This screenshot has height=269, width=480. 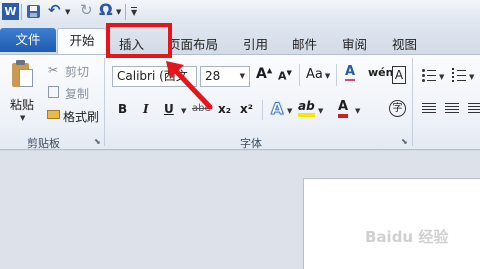 I want to click on insert-tab-highlight-box, so click(x=139, y=40).